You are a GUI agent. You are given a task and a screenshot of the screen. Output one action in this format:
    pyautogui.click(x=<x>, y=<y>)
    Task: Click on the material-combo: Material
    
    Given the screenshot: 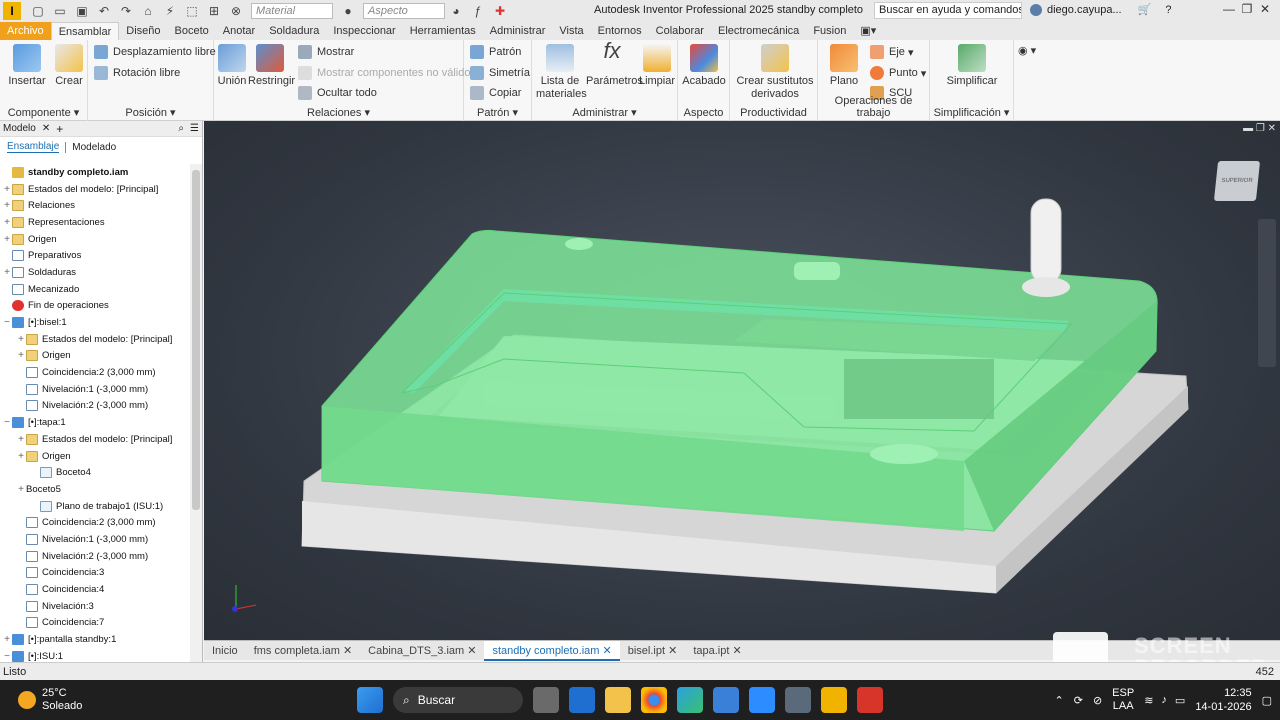 What is the action you would take?
    pyautogui.click(x=292, y=11)
    